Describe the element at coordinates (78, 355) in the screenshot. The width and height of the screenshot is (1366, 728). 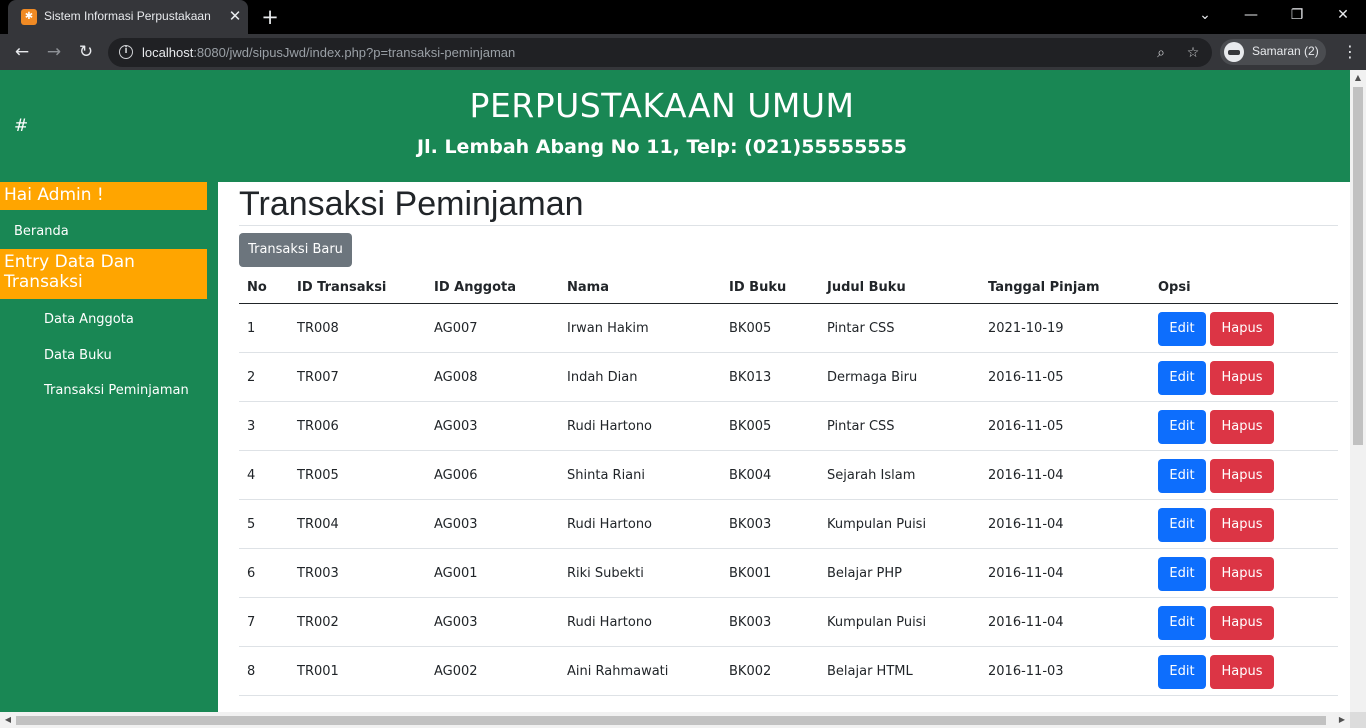
I see `sidebar-item-data-buku: Data Buku` at that location.